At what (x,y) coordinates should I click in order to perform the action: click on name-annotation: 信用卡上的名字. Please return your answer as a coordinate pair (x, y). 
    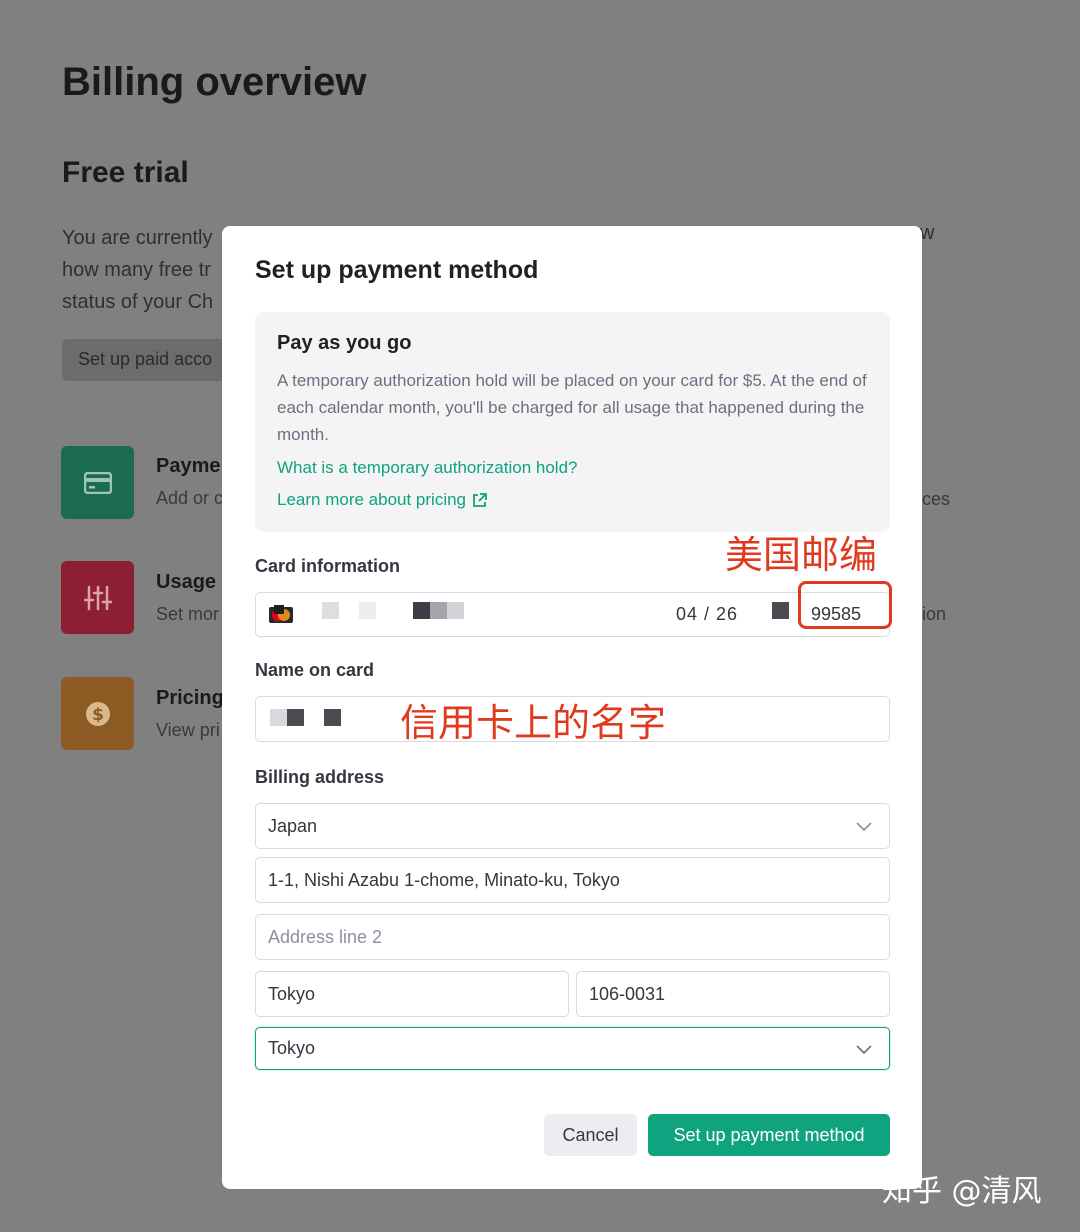
    Looking at the image, I should click on (533, 723).